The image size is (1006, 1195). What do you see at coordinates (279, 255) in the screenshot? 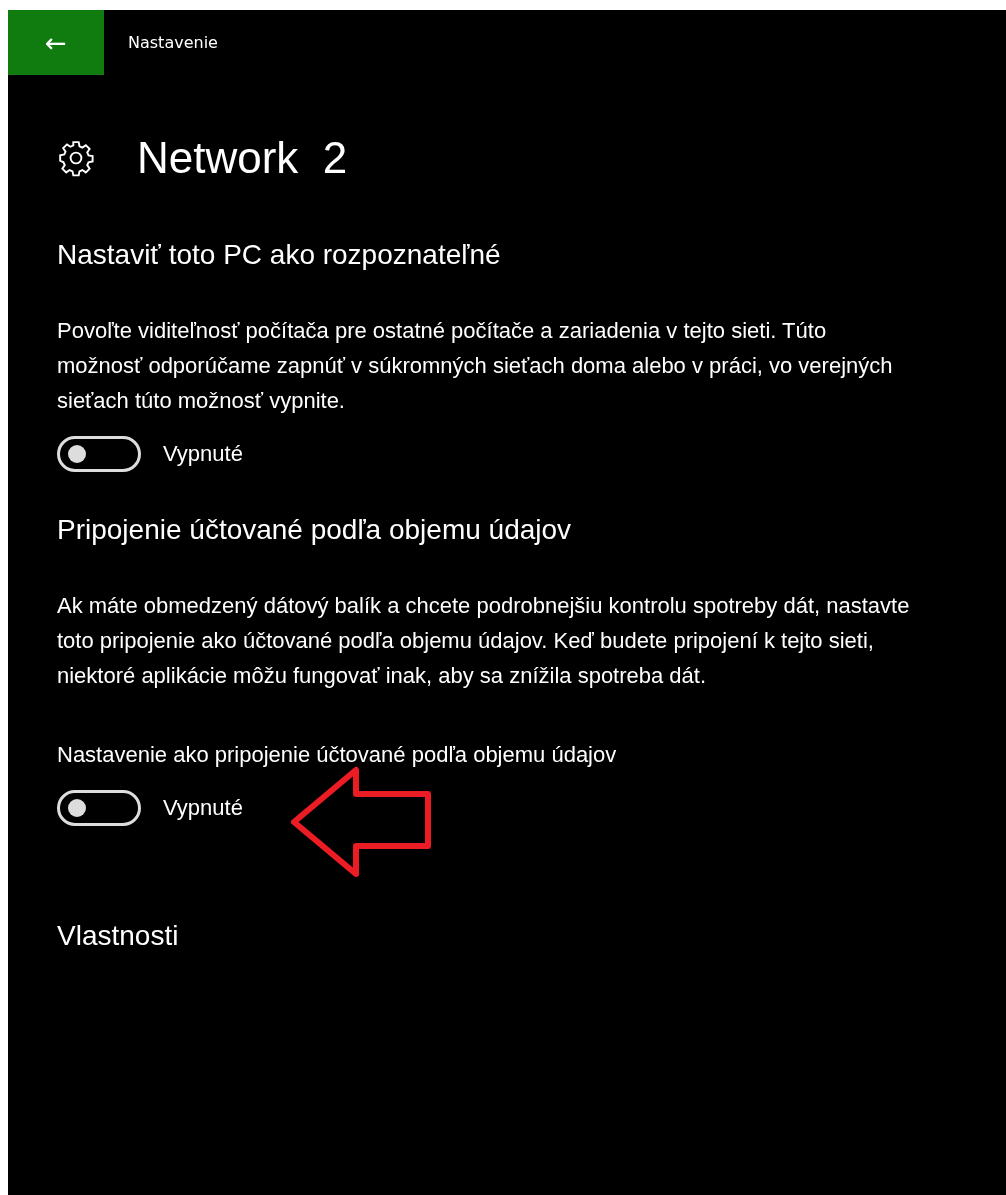
I see `section-heading: Nastaviť toto PC ako rozpoznateľné` at bounding box center [279, 255].